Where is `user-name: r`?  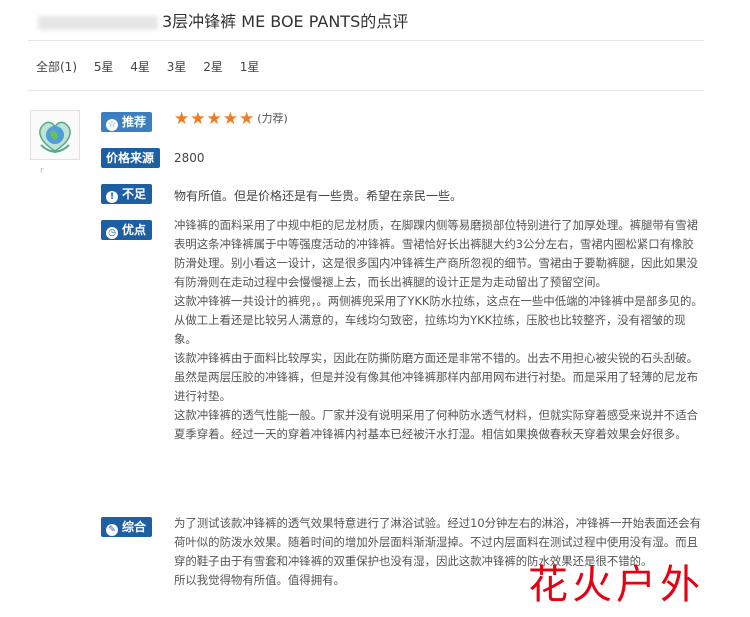 user-name: r is located at coordinates (42, 171).